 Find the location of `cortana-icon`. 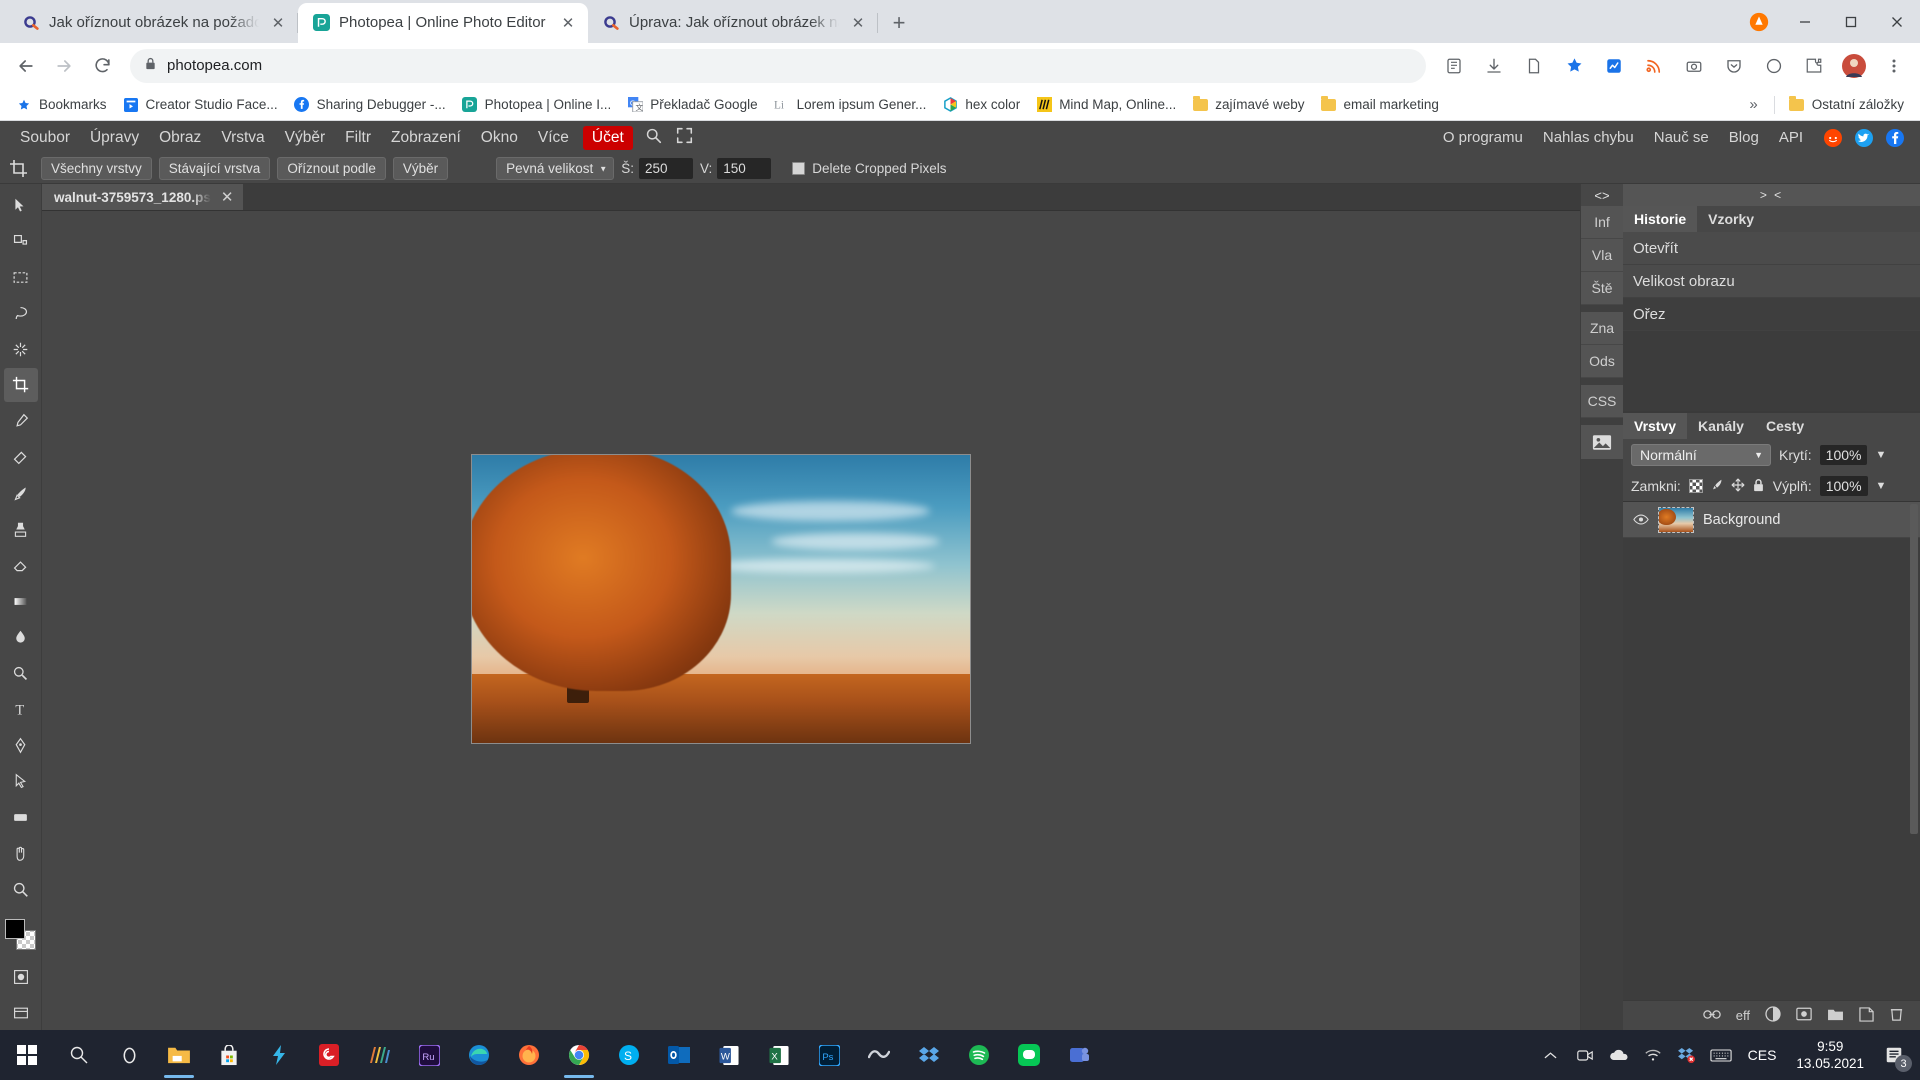

cortana-icon is located at coordinates (129, 1055).